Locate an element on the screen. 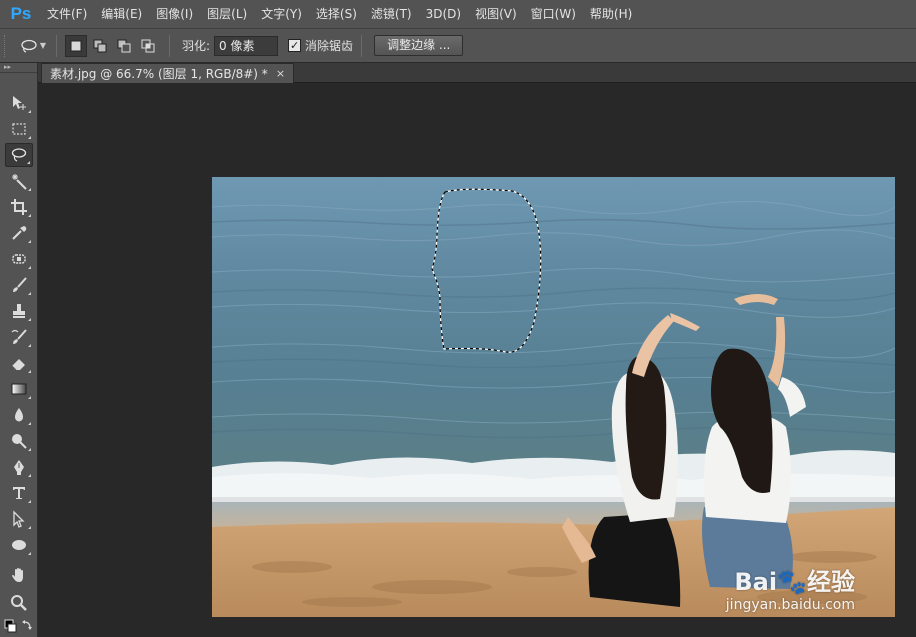 The width and height of the screenshot is (916, 637). color-swatches is located at coordinates (19, 627).